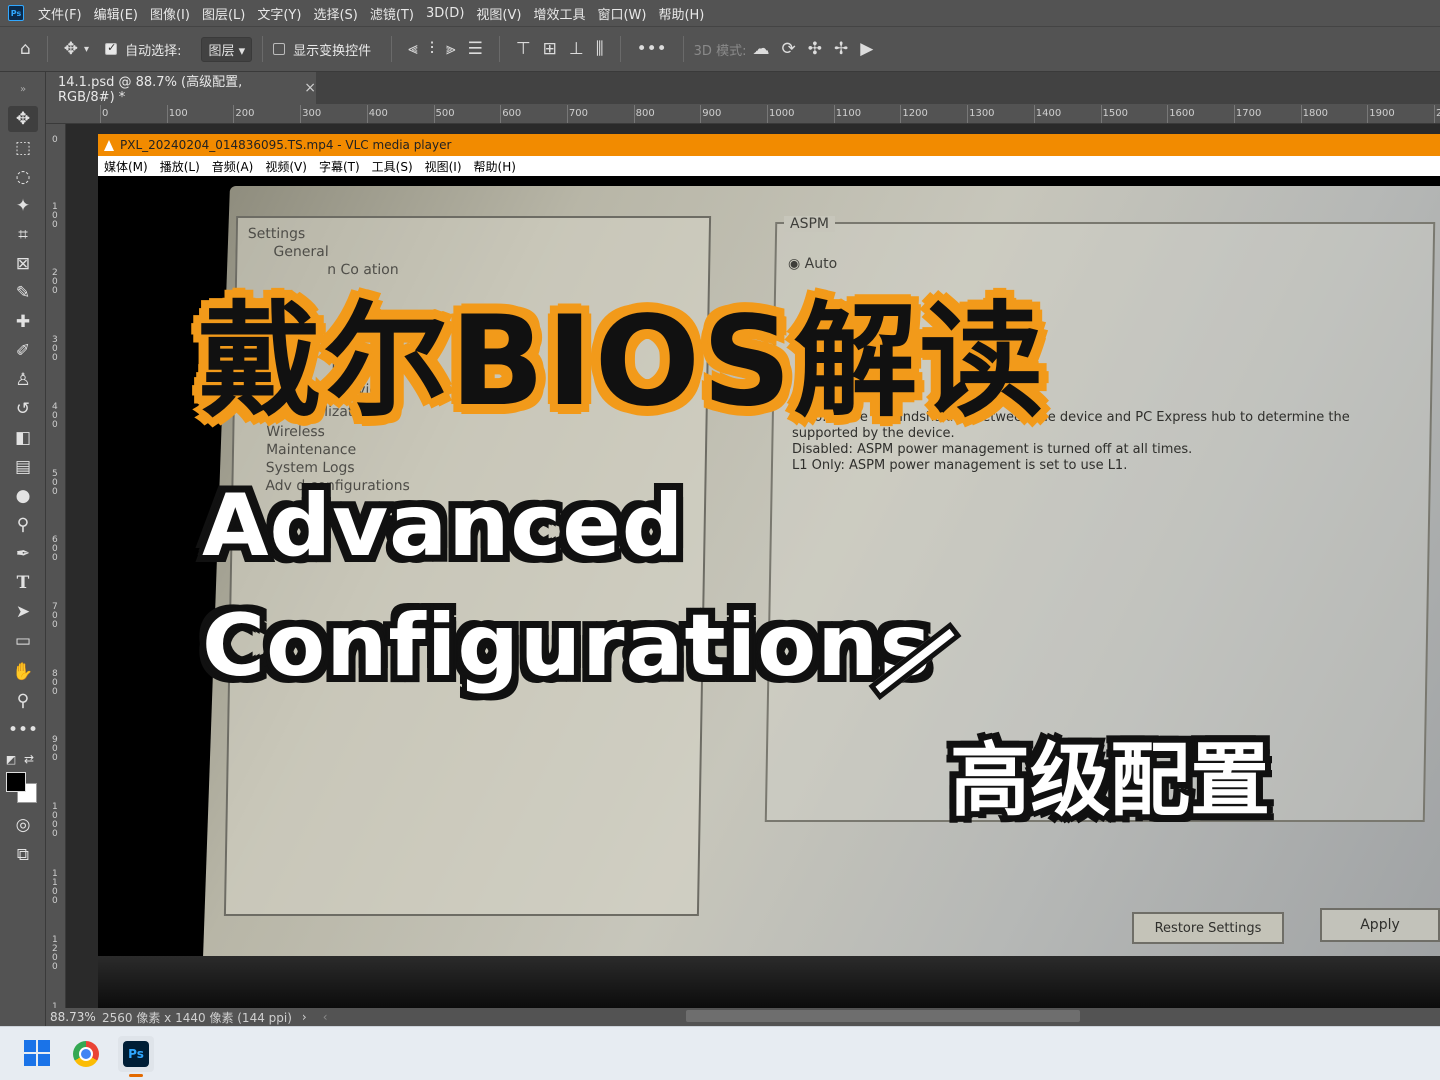 Image resolution: width=1440 pixels, height=1080 pixels. Describe the element at coordinates (325, 1017) in the screenshot. I see `scroll-left-arrow-icon: ‹` at that location.